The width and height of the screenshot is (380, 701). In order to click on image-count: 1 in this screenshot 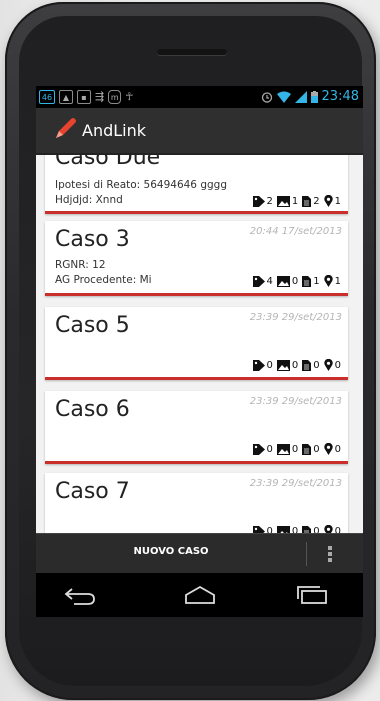, I will do `click(295, 201)`.